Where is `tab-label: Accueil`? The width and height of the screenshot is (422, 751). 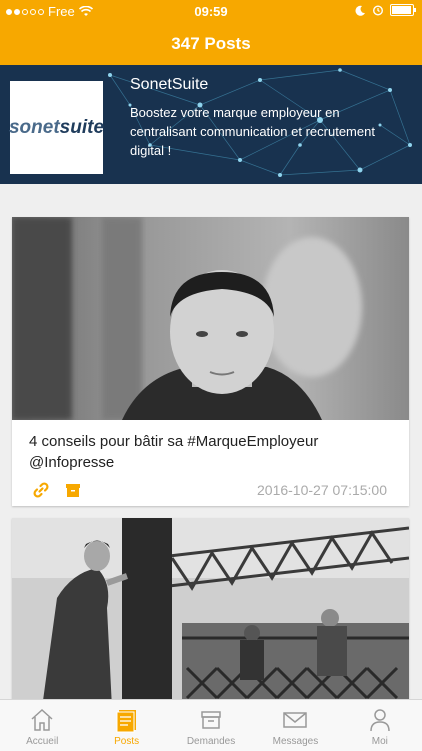 tab-label: Accueil is located at coordinates (42, 741).